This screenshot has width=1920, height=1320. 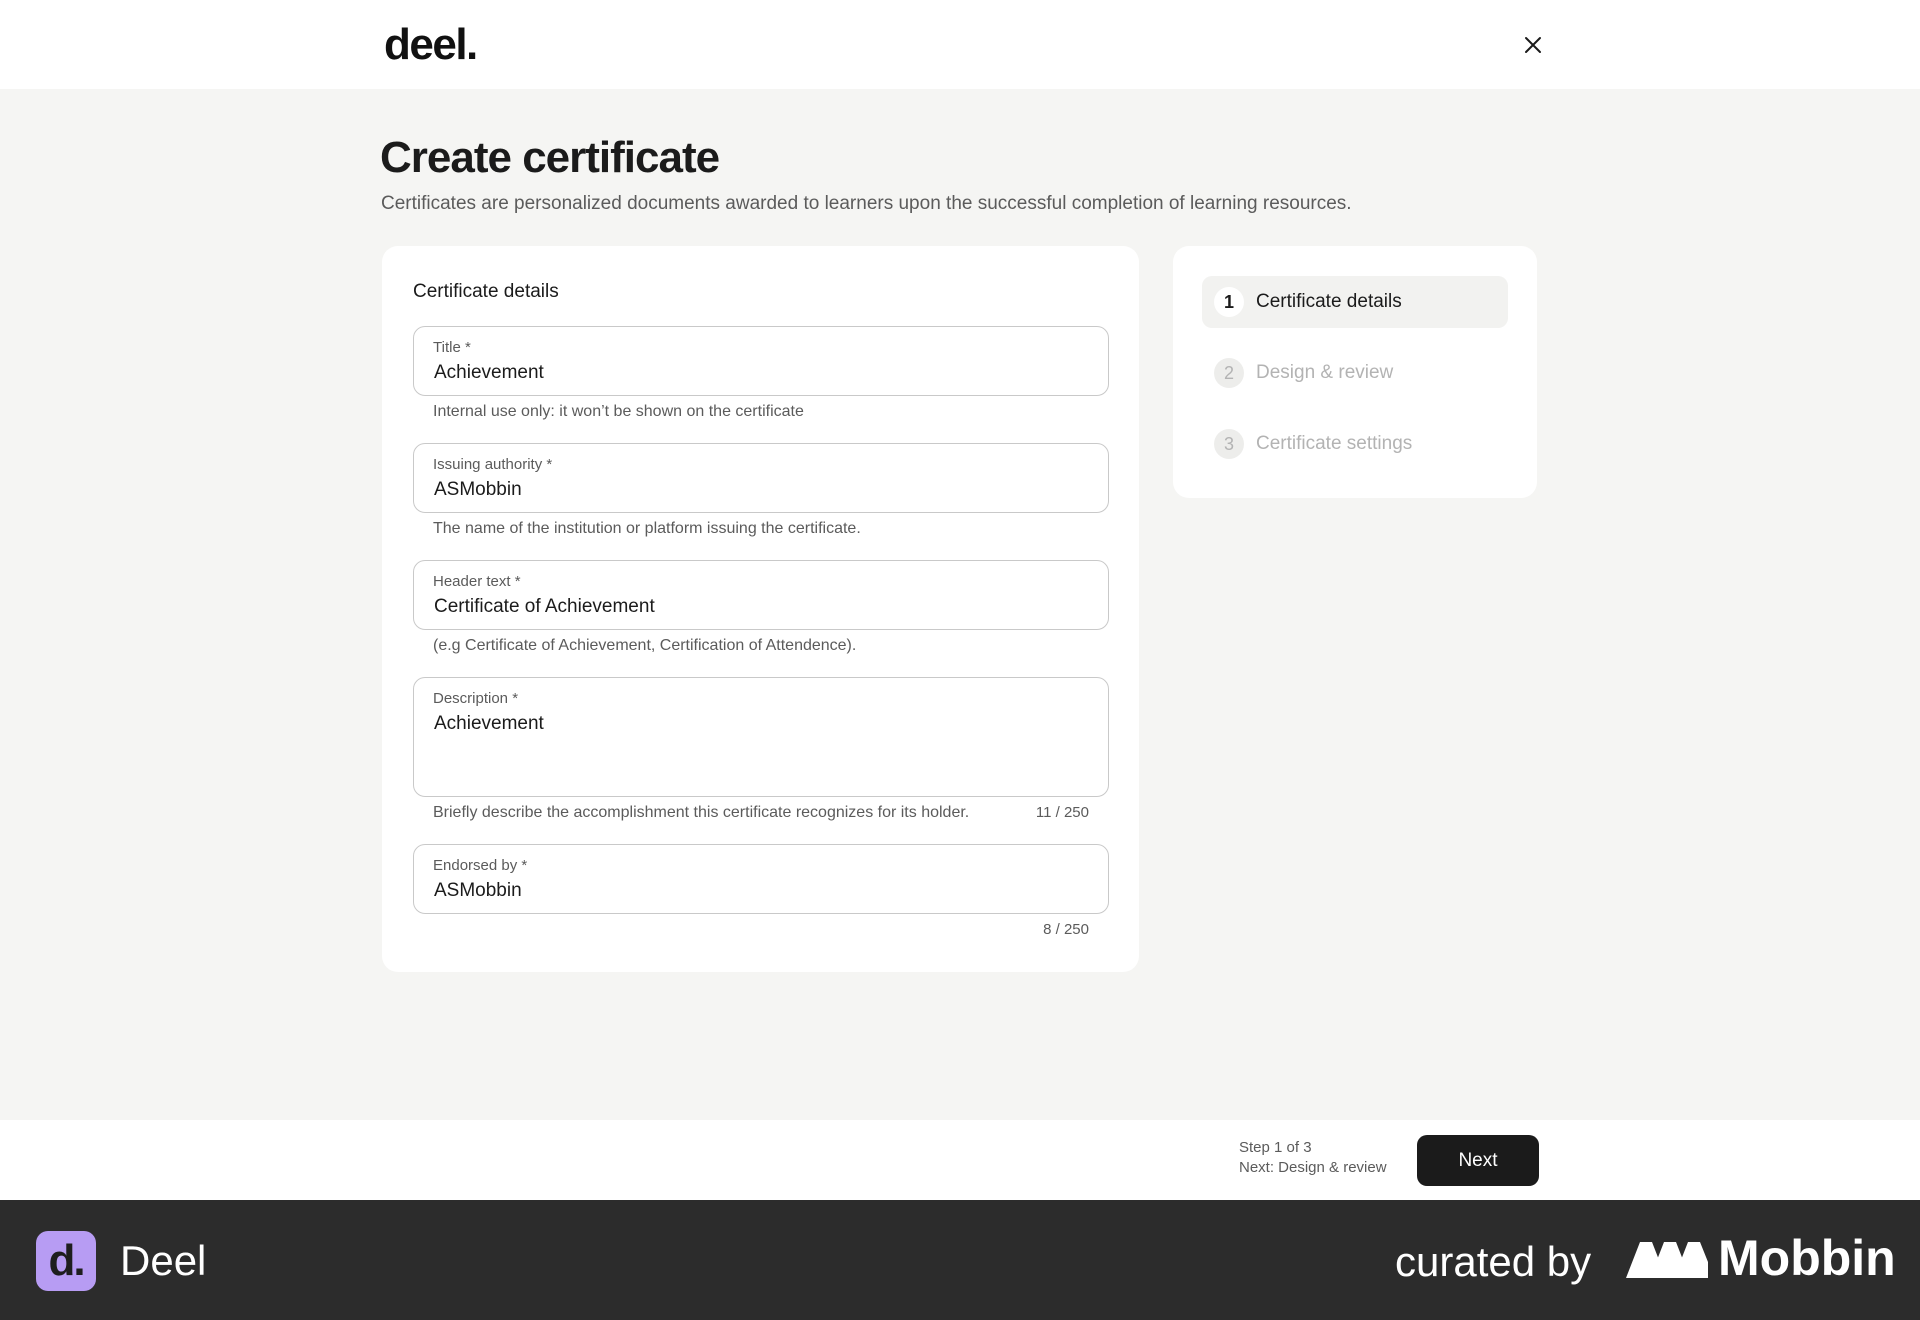 I want to click on top-bar: deel., so click(x=960, y=44).